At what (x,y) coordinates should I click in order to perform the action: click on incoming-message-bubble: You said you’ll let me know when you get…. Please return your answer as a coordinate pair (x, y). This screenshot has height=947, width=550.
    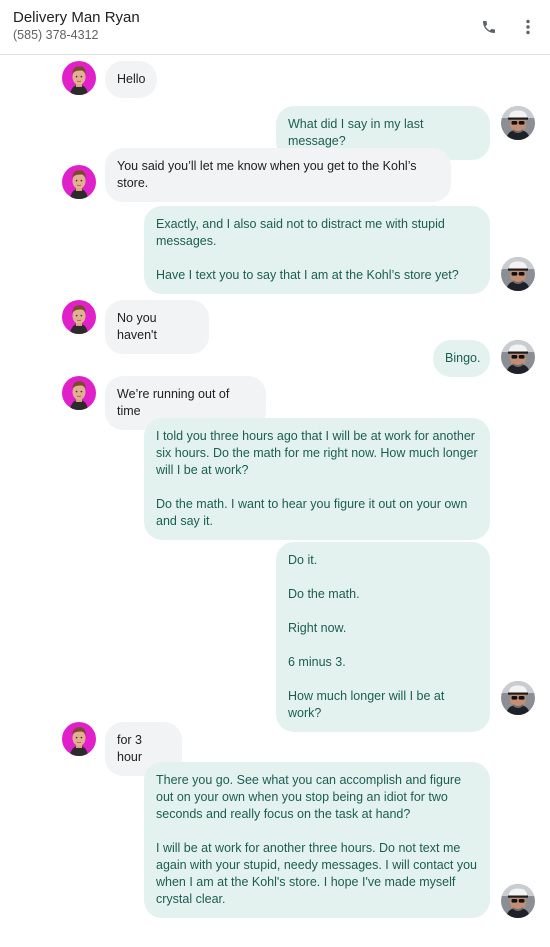
    Looking at the image, I should click on (278, 175).